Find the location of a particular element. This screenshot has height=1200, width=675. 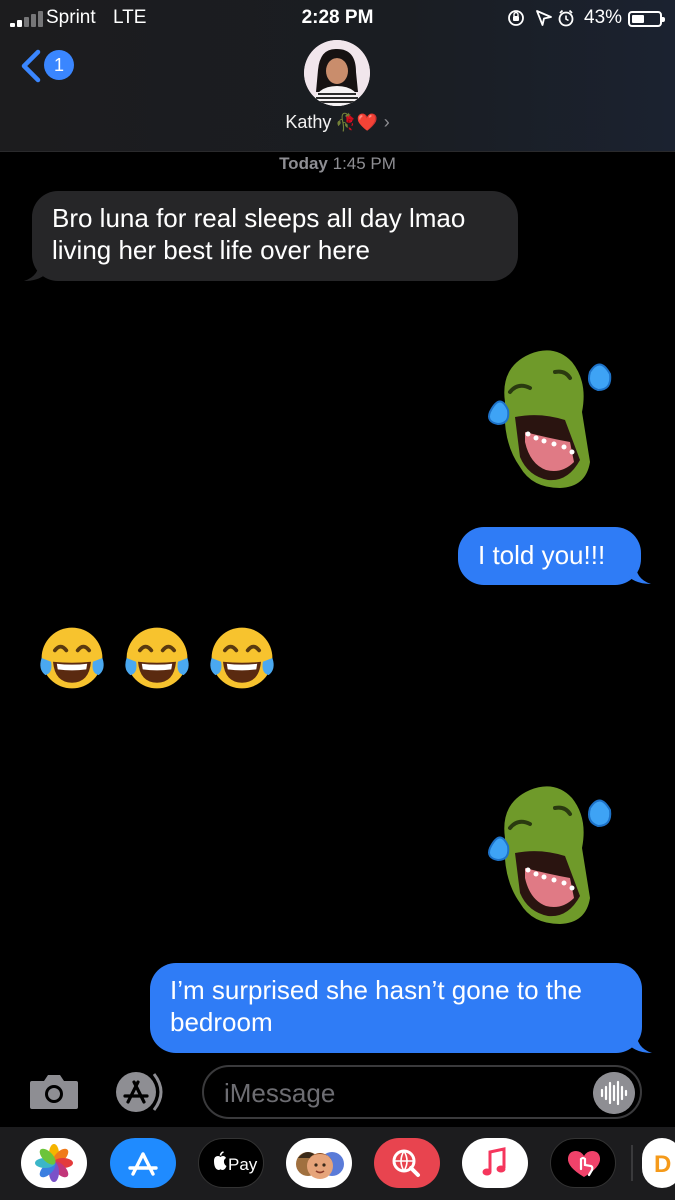

emoji-message is located at coordinates (164, 660).